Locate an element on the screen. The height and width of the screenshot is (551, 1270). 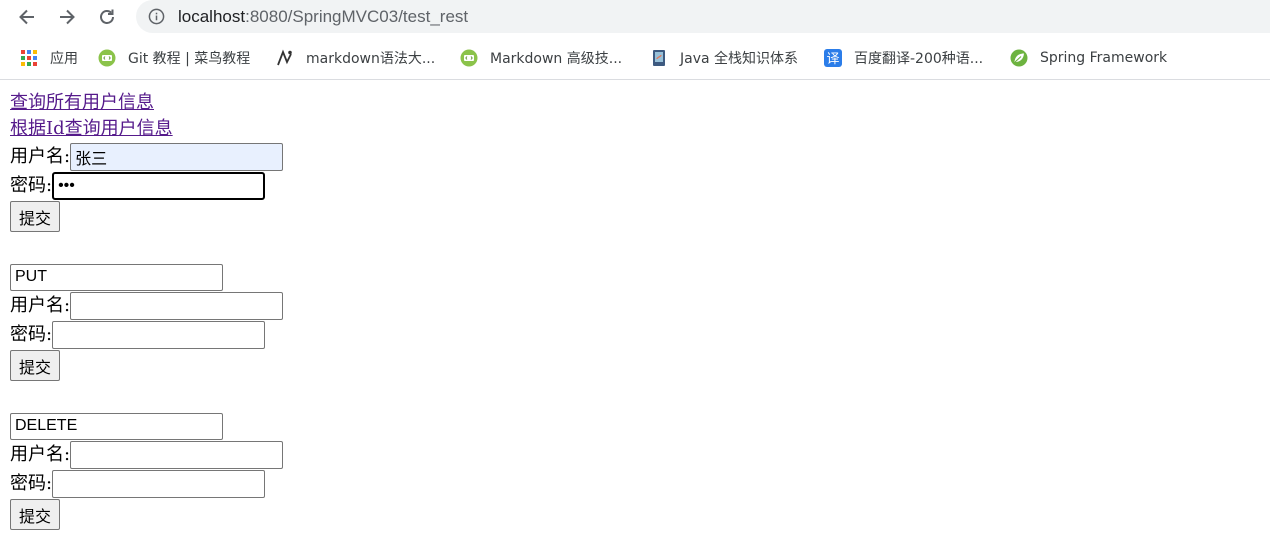
bookmark-label: 应用 is located at coordinates (64, 59).